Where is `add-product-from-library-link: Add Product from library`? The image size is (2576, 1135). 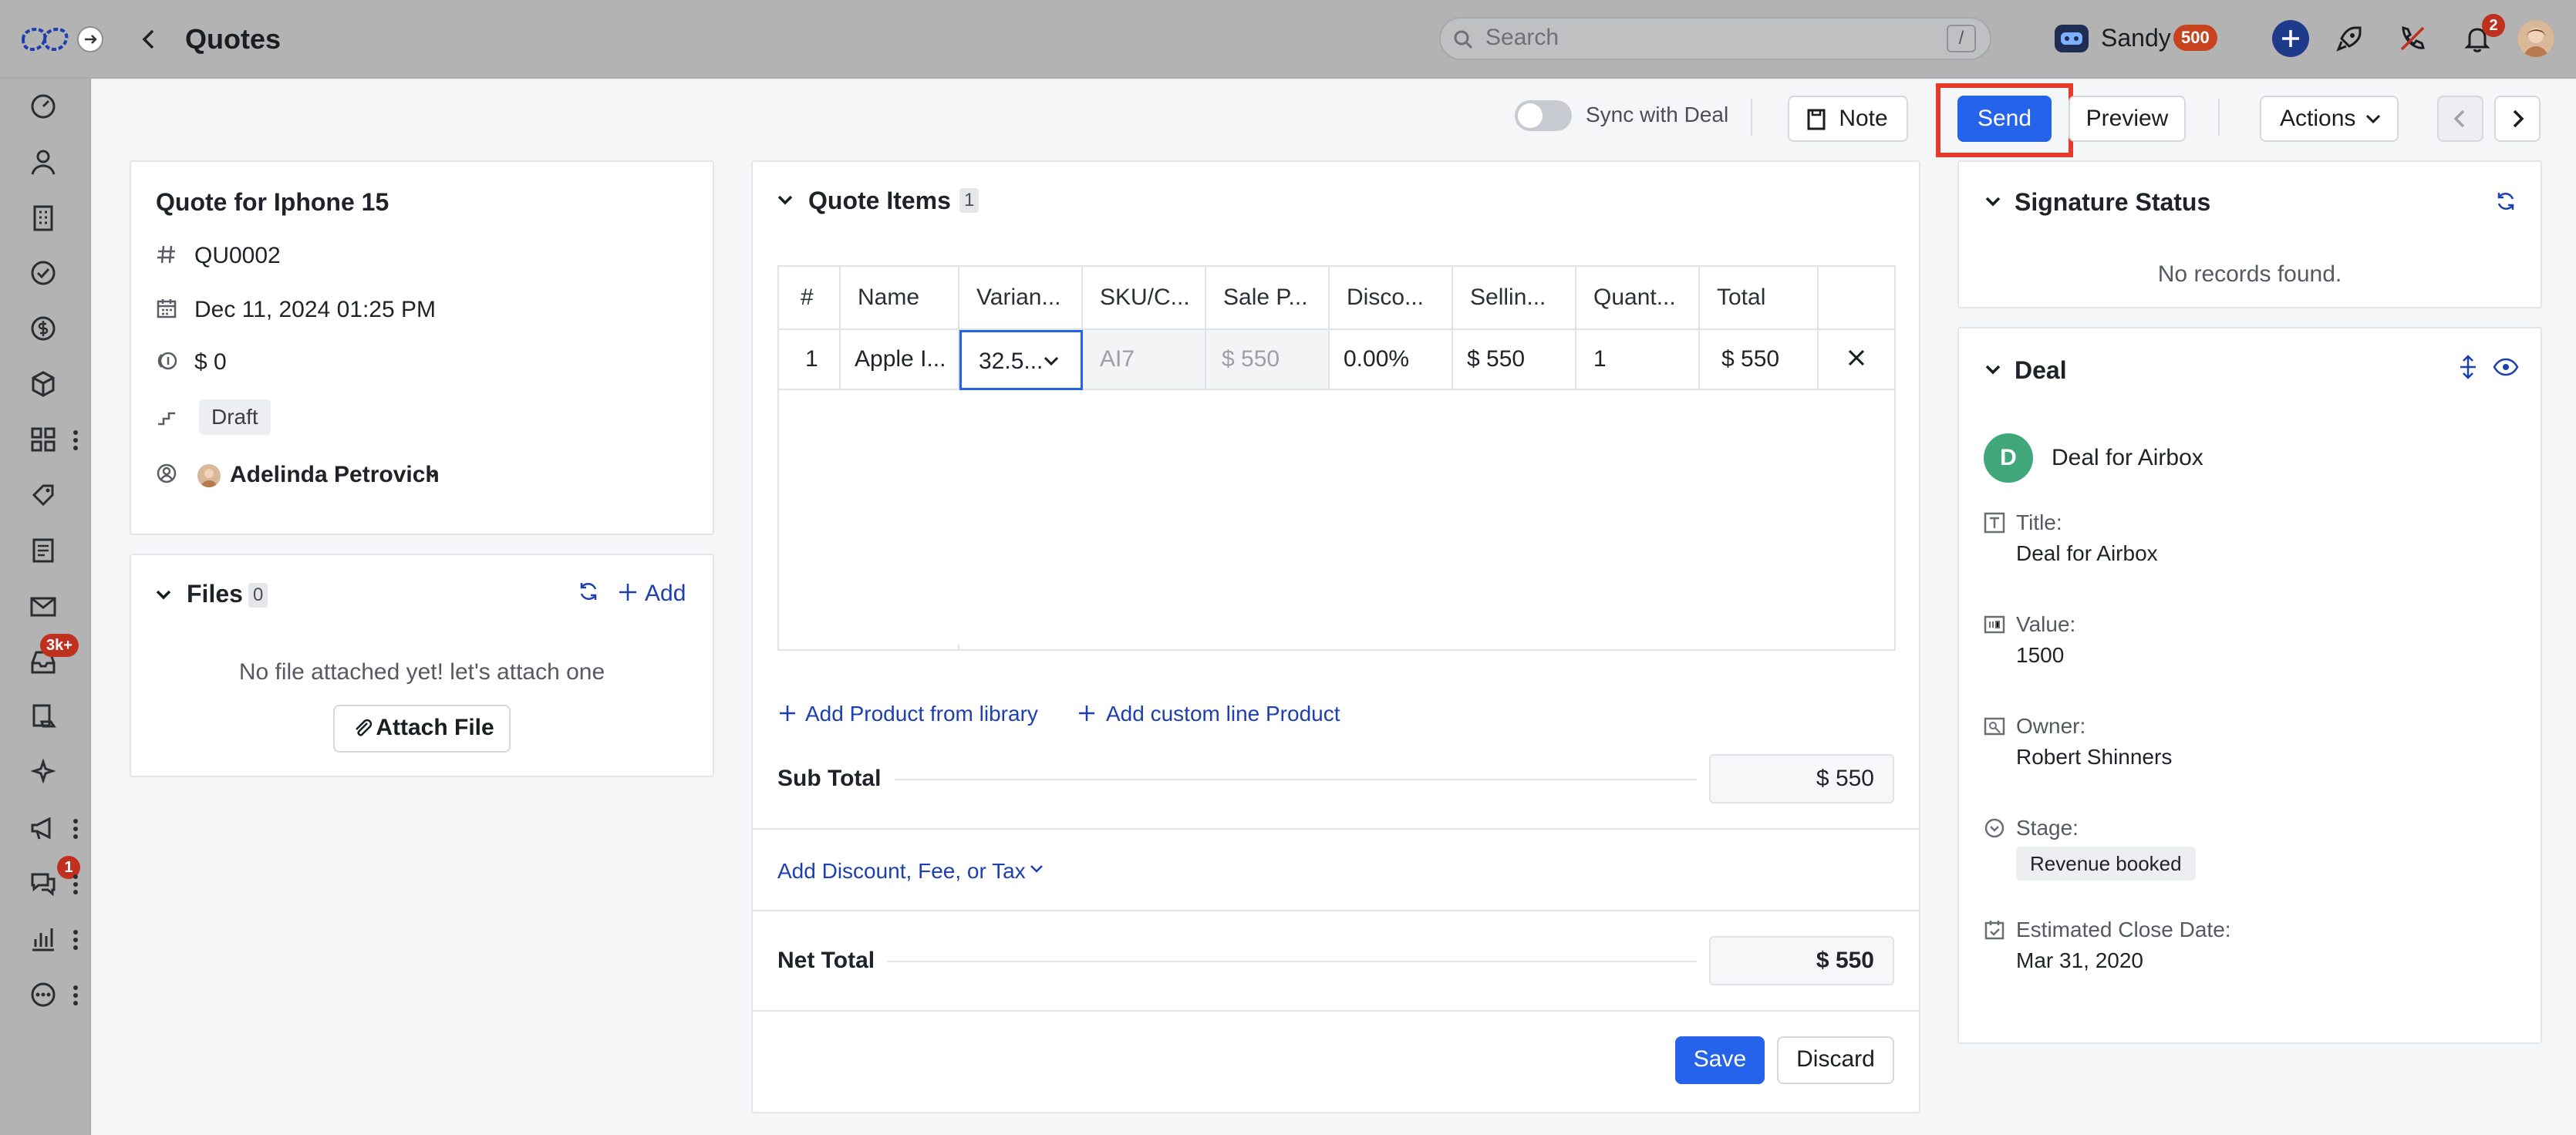 add-product-from-library-link: Add Product from library is located at coordinates (921, 714).